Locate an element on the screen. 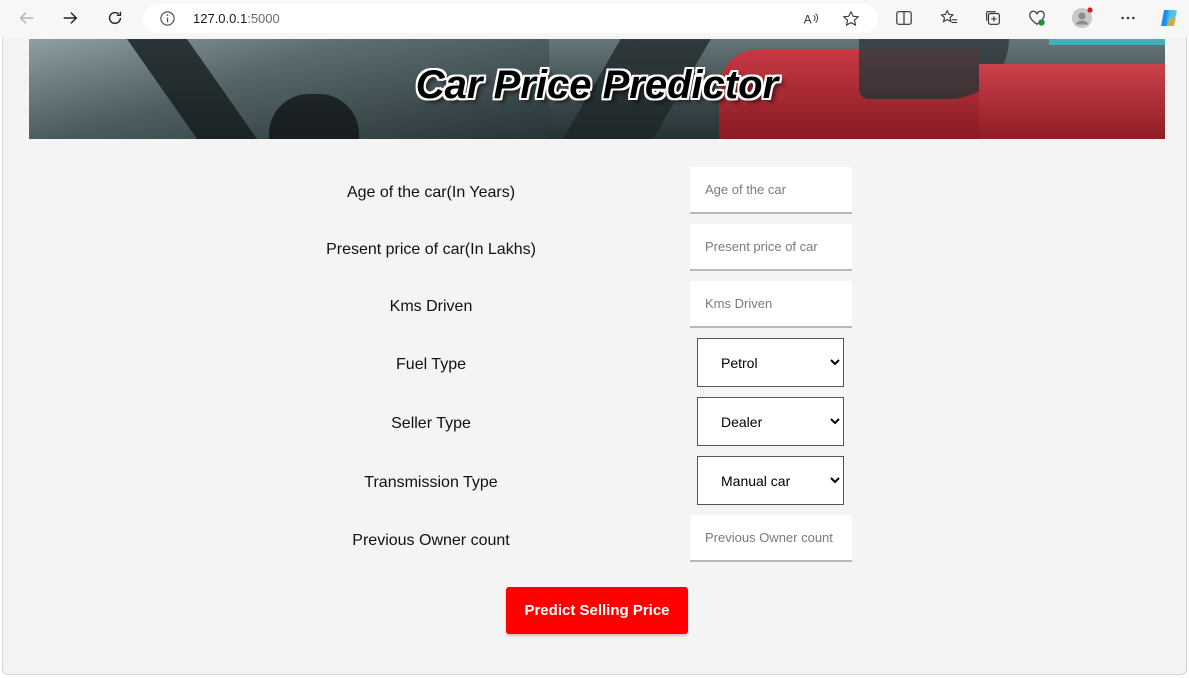 The width and height of the screenshot is (1189, 678). back-arrow-icon is located at coordinates (27, 18).